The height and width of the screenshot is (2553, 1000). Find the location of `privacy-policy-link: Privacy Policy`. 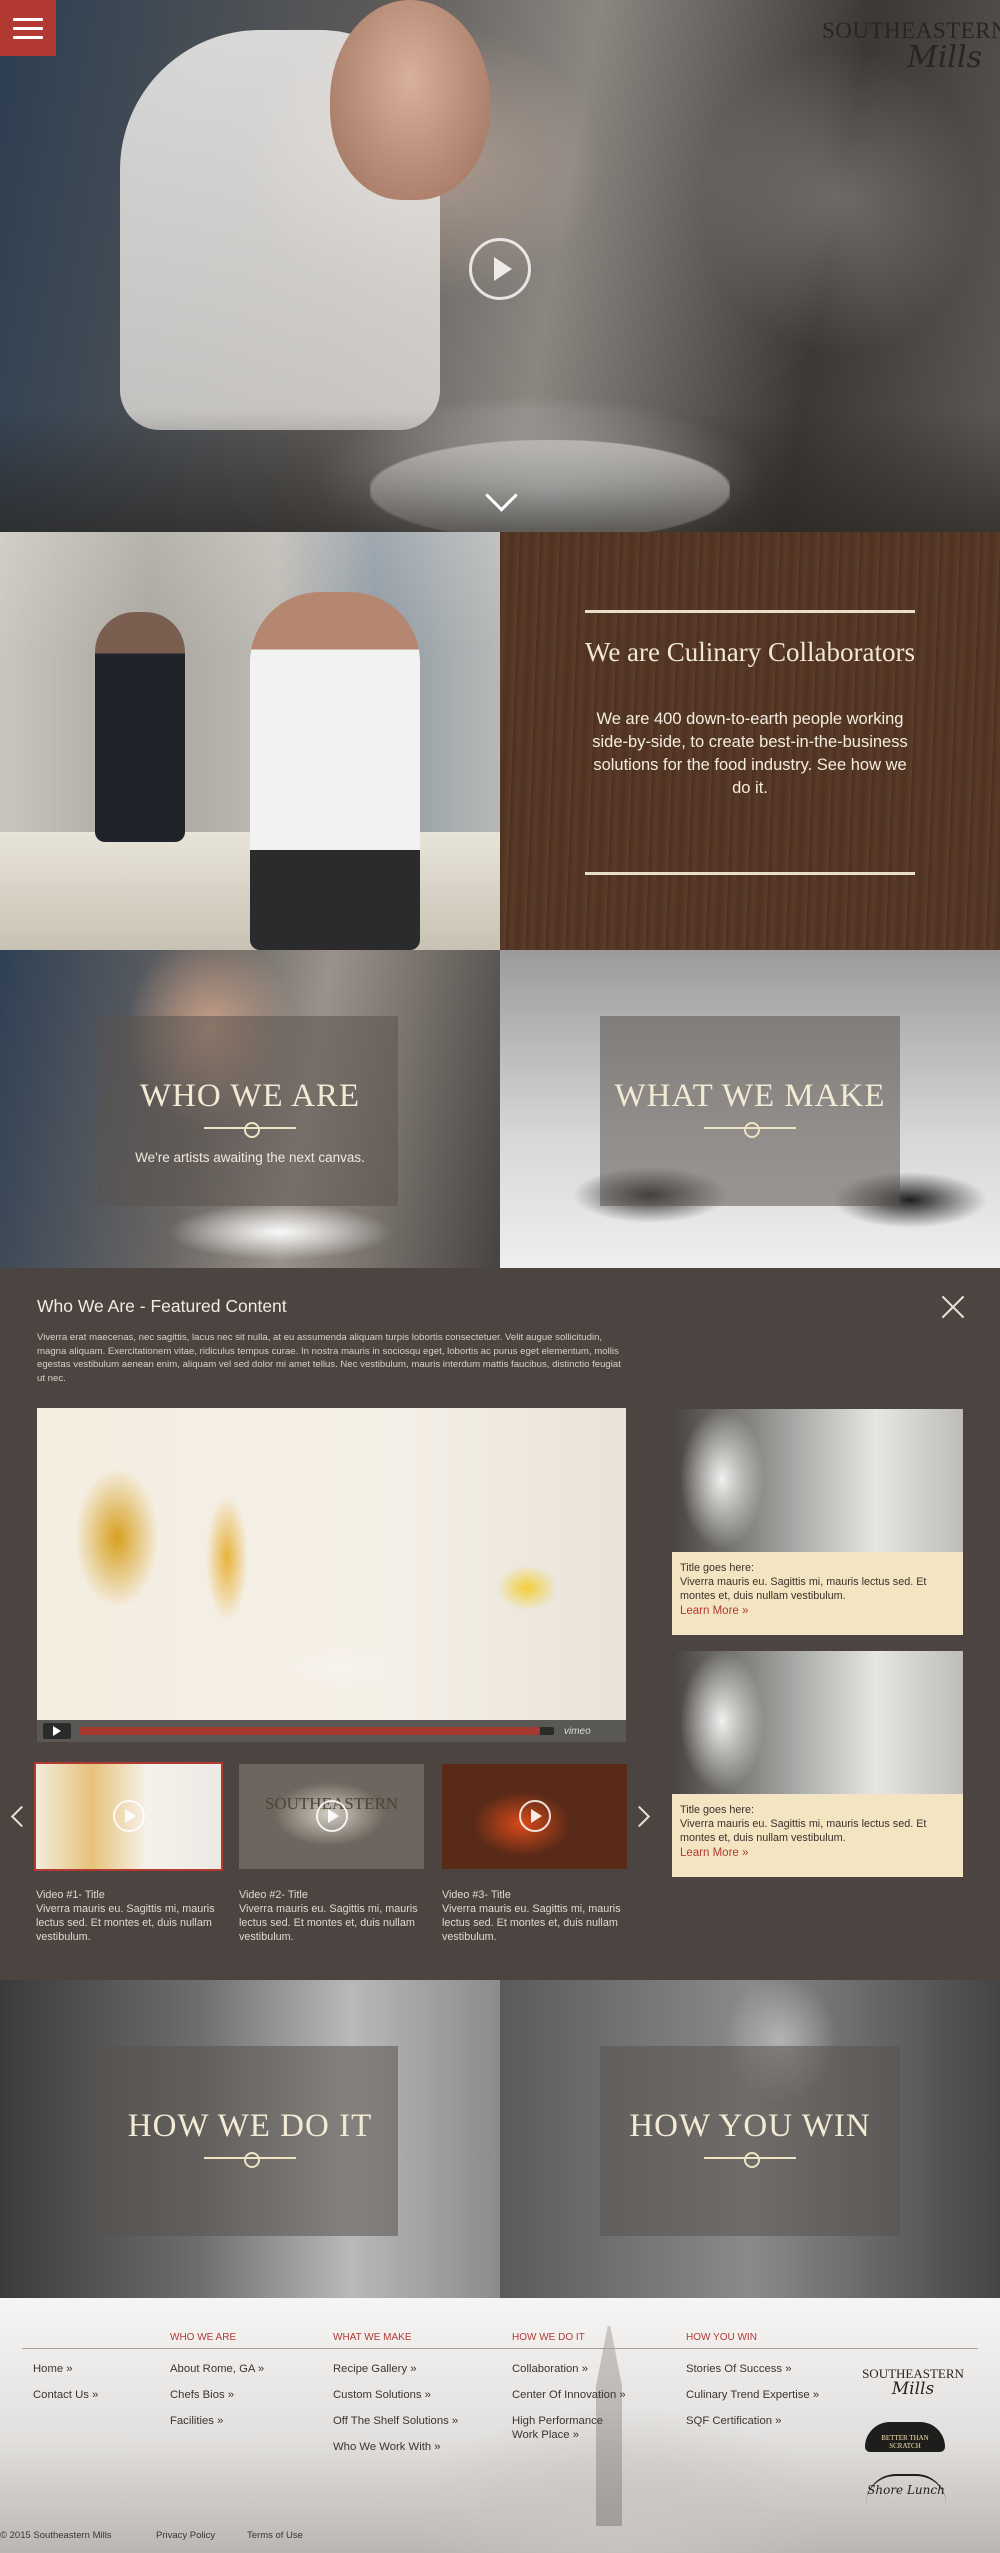

privacy-policy-link: Privacy Policy is located at coordinates (185, 2535).